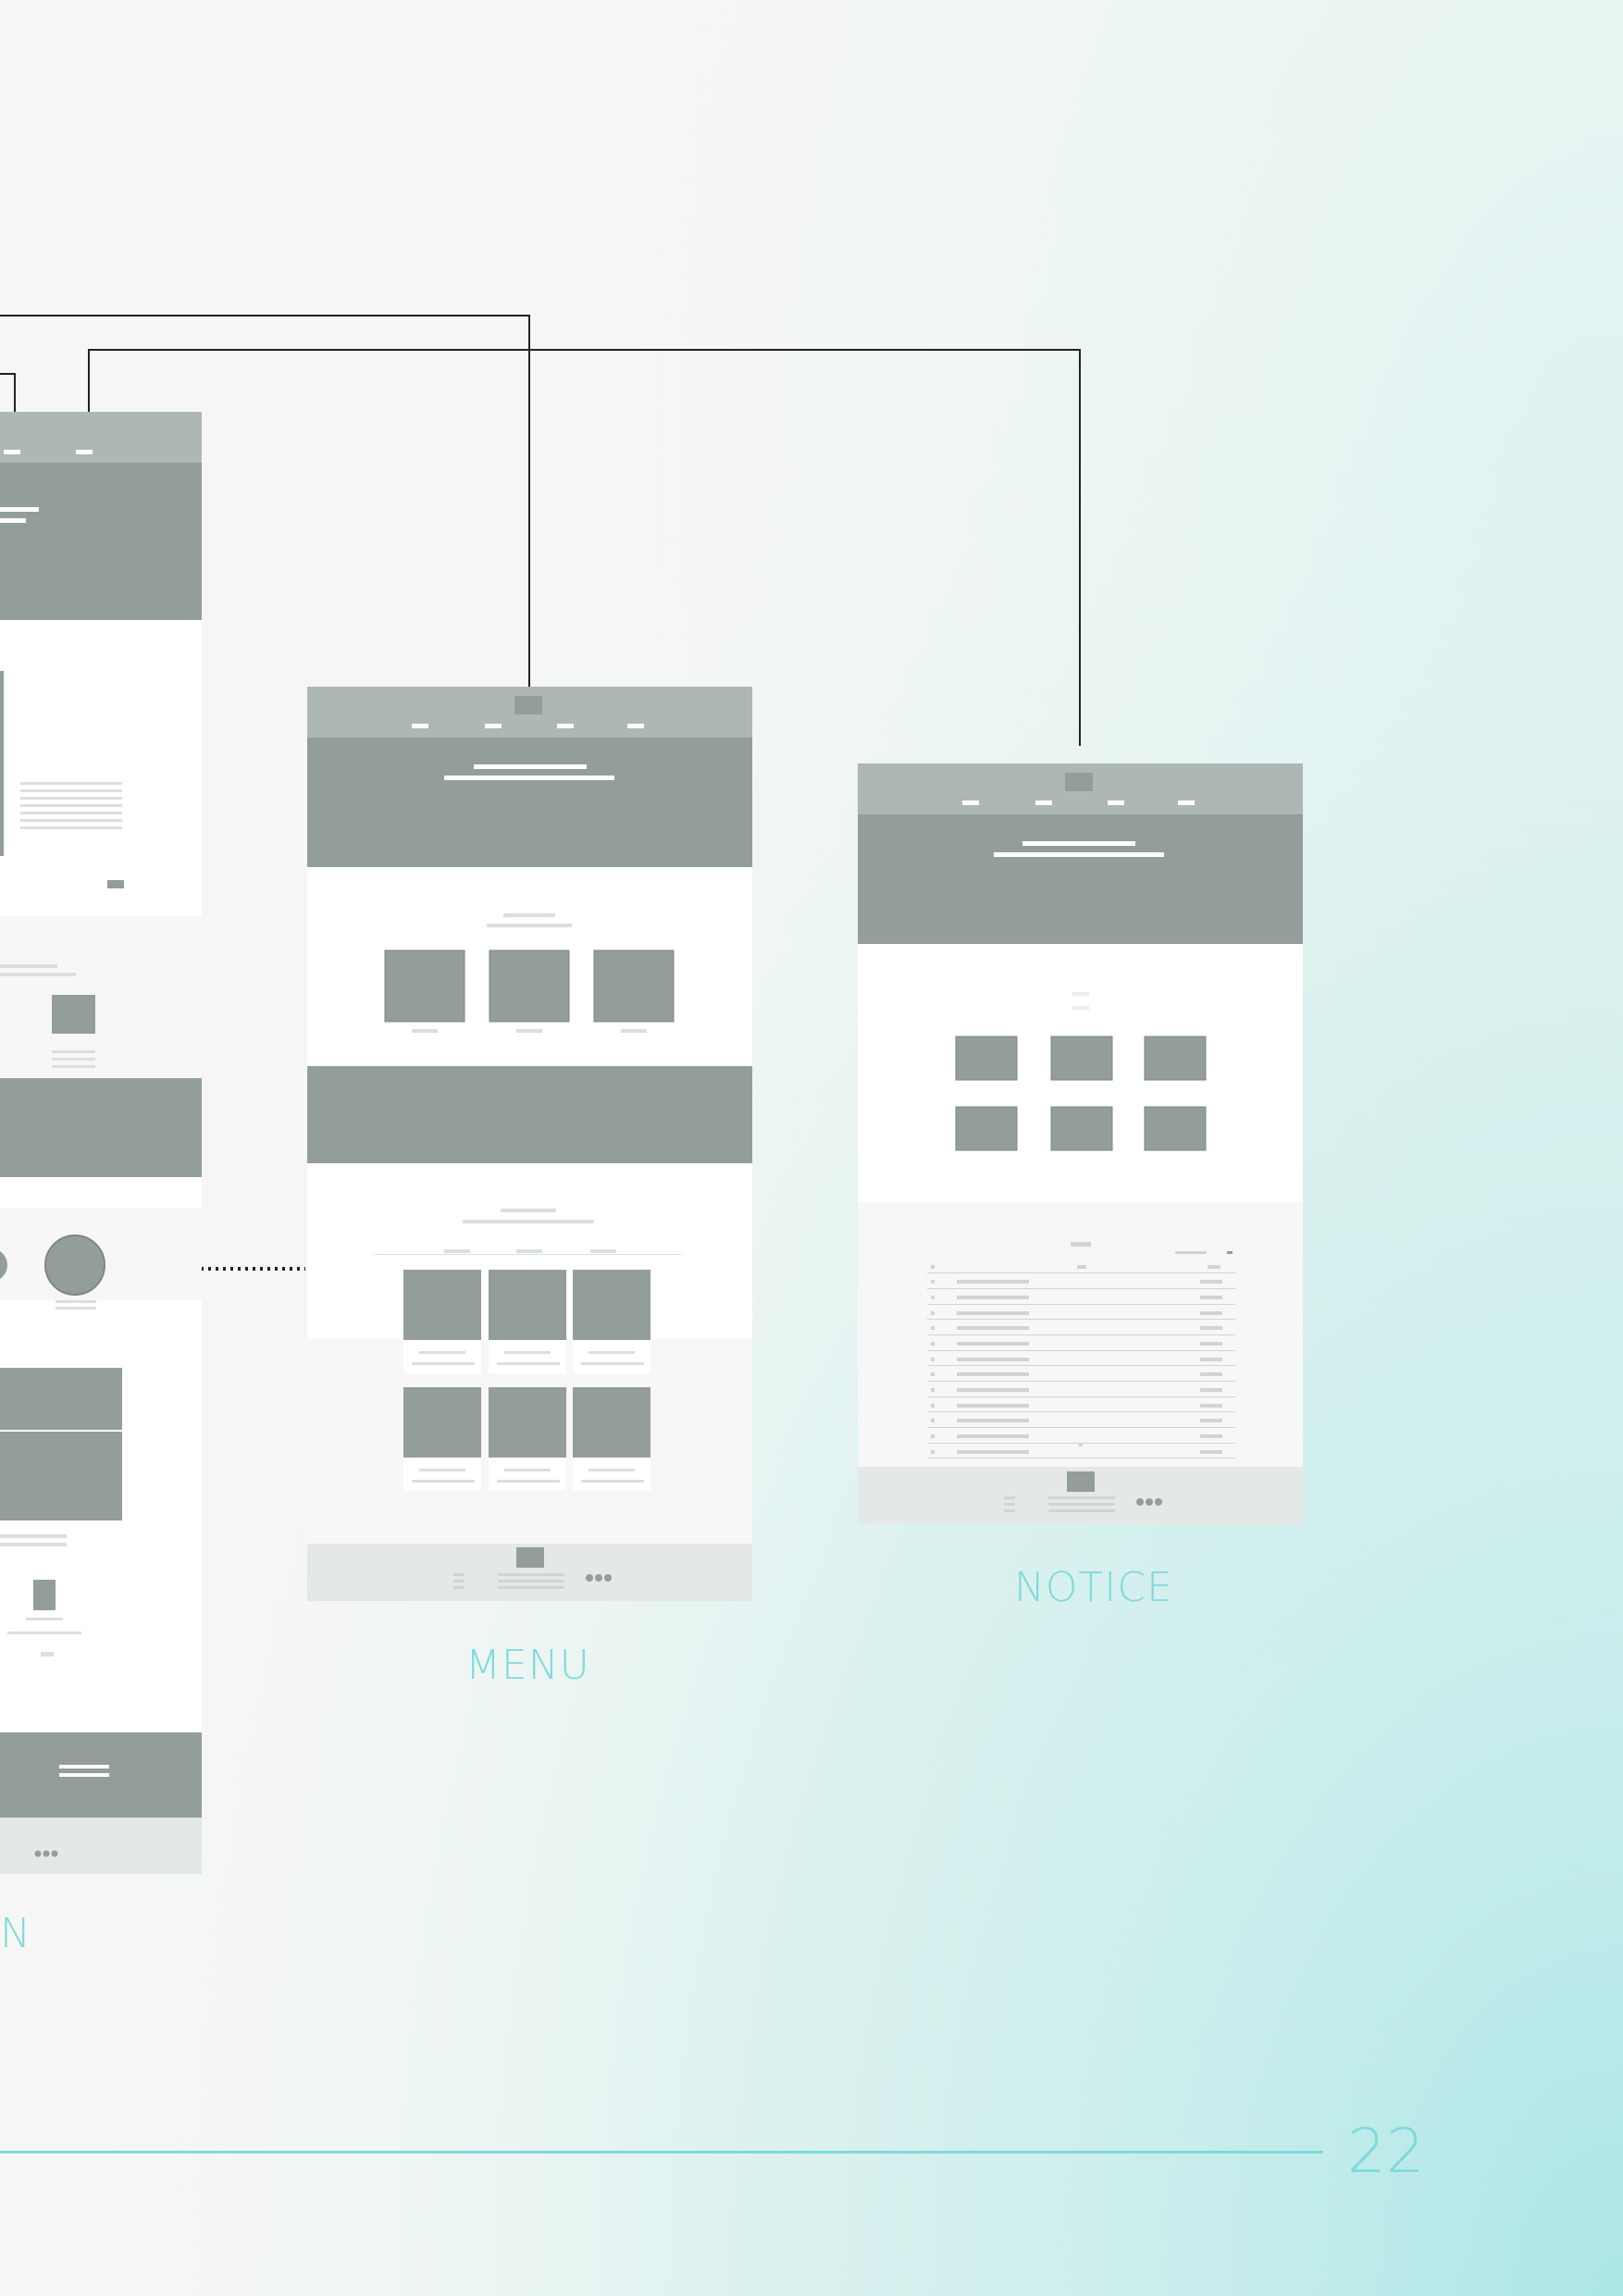  What do you see at coordinates (15, 1934) in the screenshot?
I see `label-left-page: N` at bounding box center [15, 1934].